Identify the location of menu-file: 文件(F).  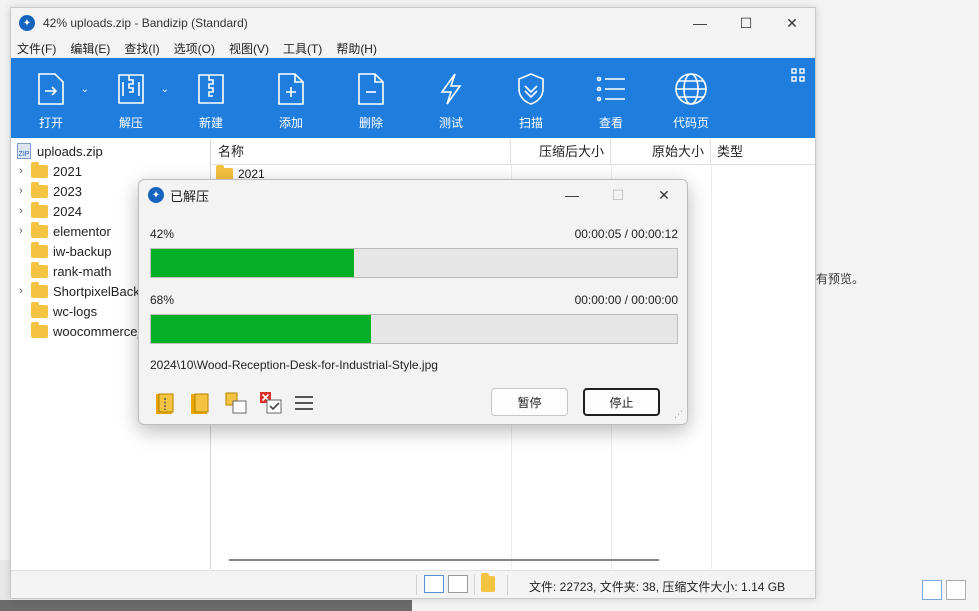
(36, 48).